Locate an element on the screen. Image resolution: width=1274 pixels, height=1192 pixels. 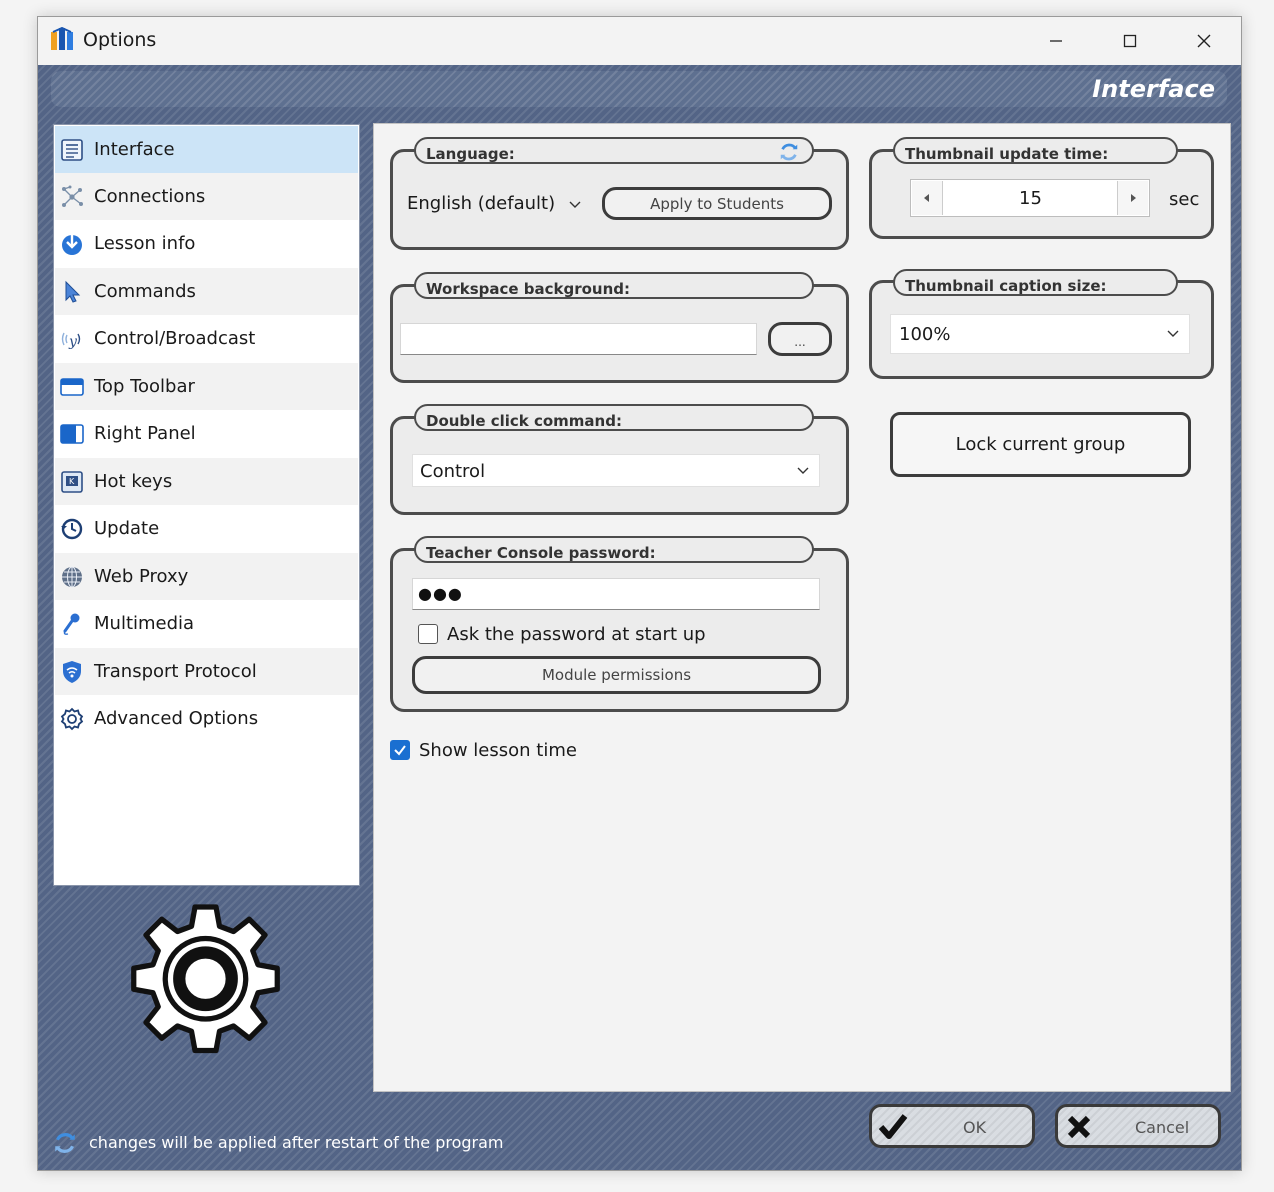
refresh-icon is located at coordinates (789, 152).